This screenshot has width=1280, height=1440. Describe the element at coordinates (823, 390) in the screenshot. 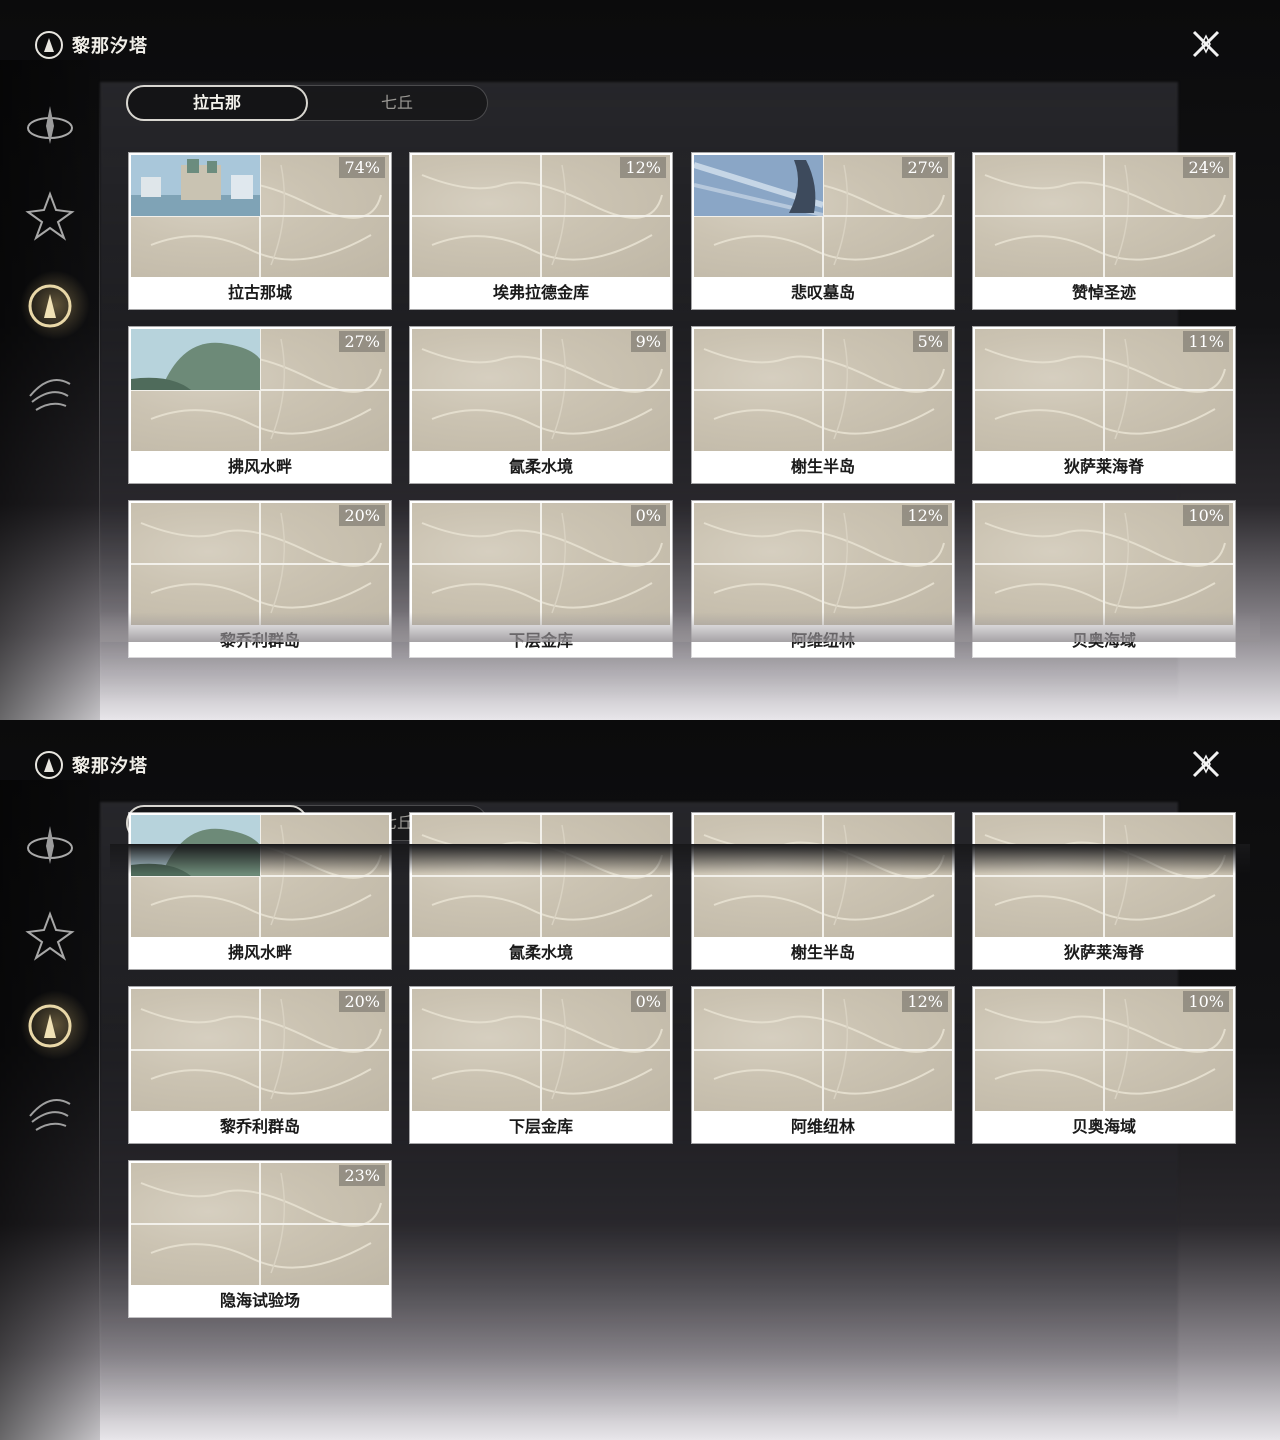

I see `area-map: 5%` at that location.